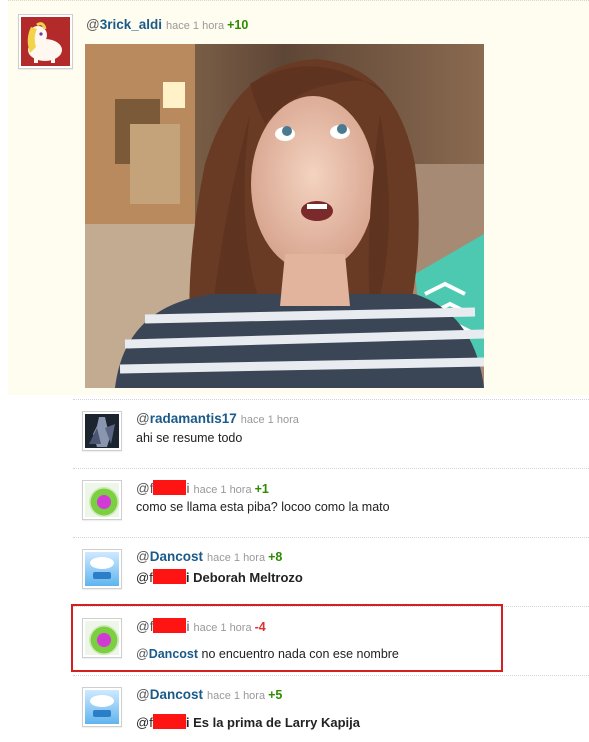  I want to click on reply-text: @f i Es la prima de Larry Kapija, so click(248, 722).